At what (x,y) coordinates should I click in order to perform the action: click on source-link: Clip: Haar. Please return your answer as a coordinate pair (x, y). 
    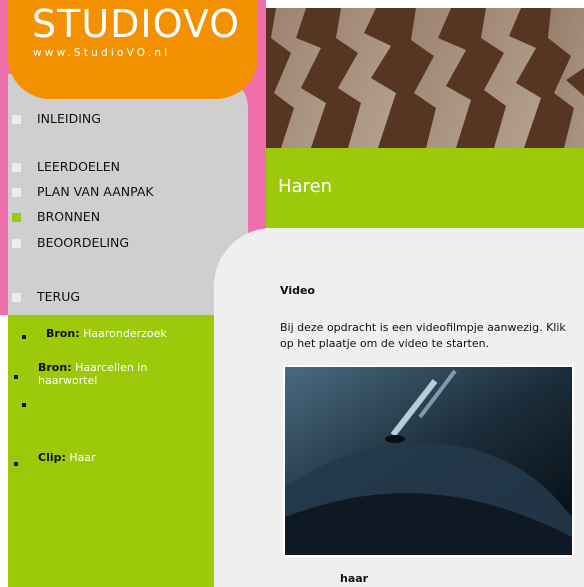
    Looking at the image, I should click on (118, 457).